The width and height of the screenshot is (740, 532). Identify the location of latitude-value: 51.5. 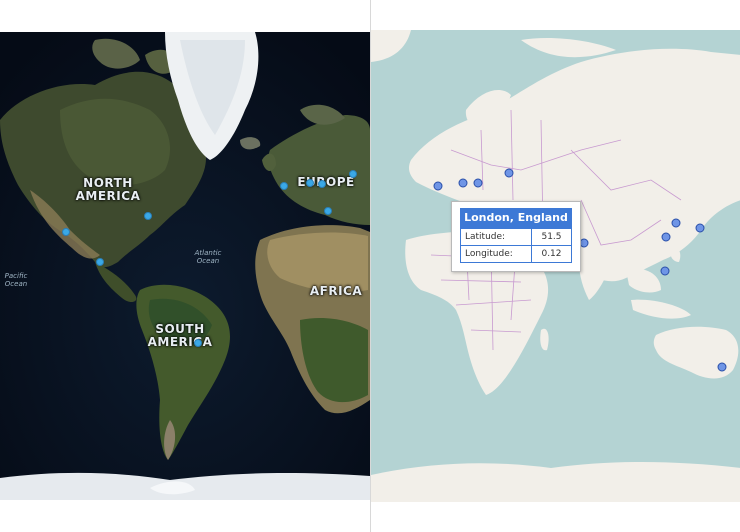
(551, 237).